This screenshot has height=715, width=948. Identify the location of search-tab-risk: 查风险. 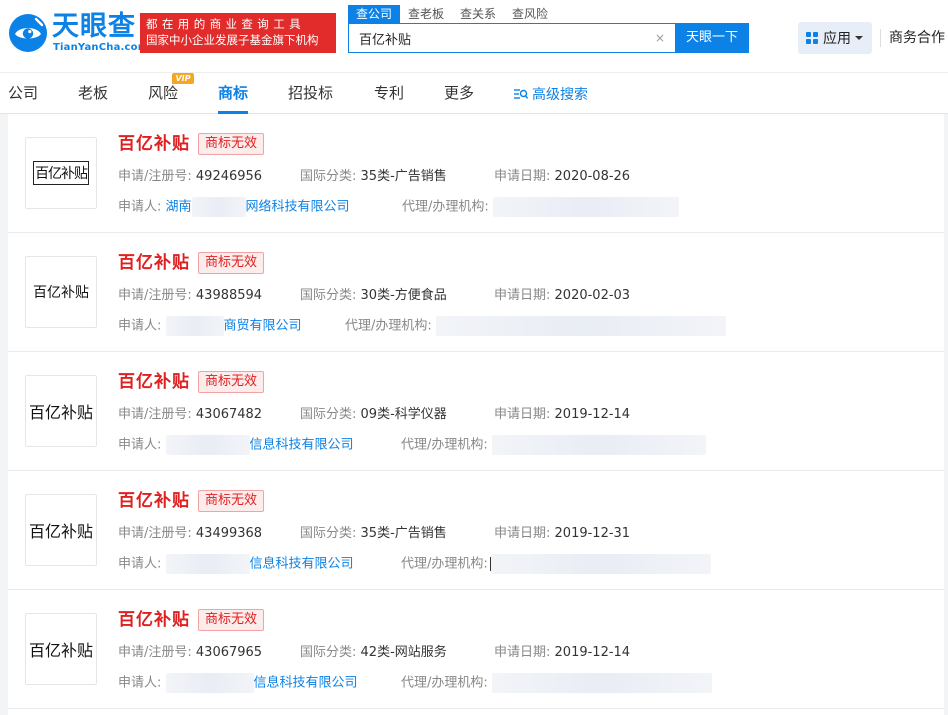
(530, 14).